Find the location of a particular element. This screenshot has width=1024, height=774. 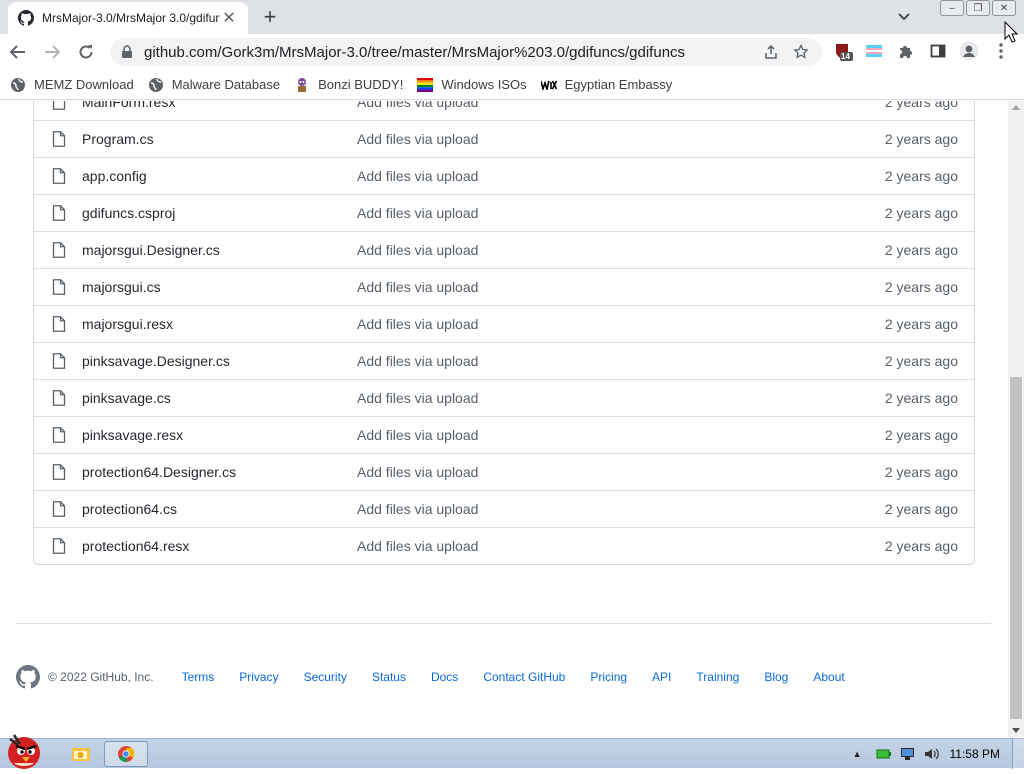

bookmark-star-icon is located at coordinates (801, 52).